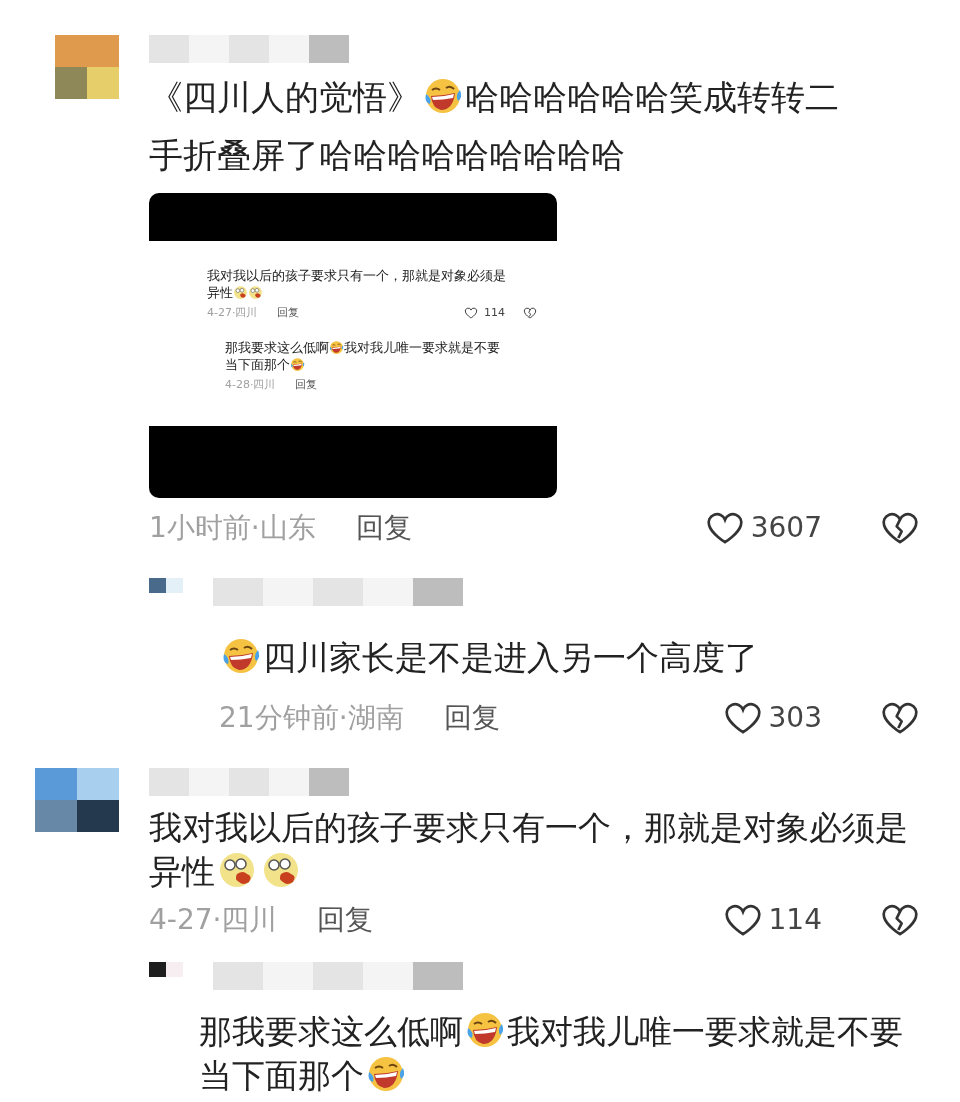 Image resolution: width=960 pixels, height=1102 pixels. I want to click on comment-text: 手折叠屏了哈哈哈哈哈哈哈哈哈, so click(387, 155).